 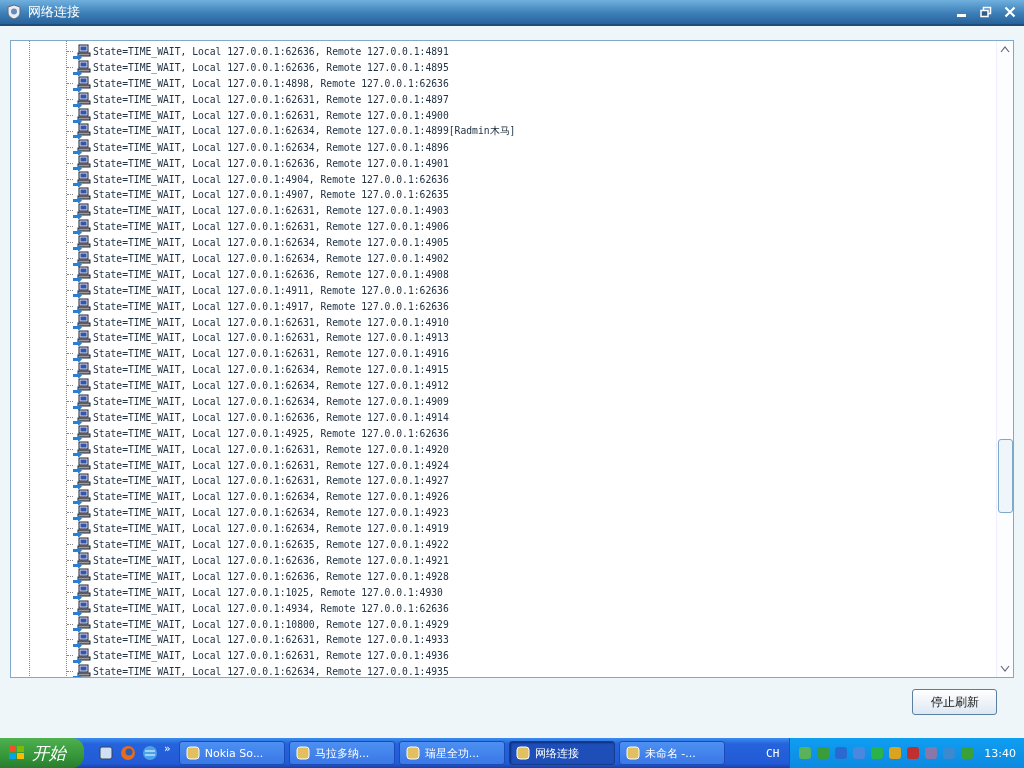 I want to click on connection-entry: State=TIME_WAIT, Local 127.0.0.1:62634, Remote 127.0.0.1:4902, so click(x=271, y=258).